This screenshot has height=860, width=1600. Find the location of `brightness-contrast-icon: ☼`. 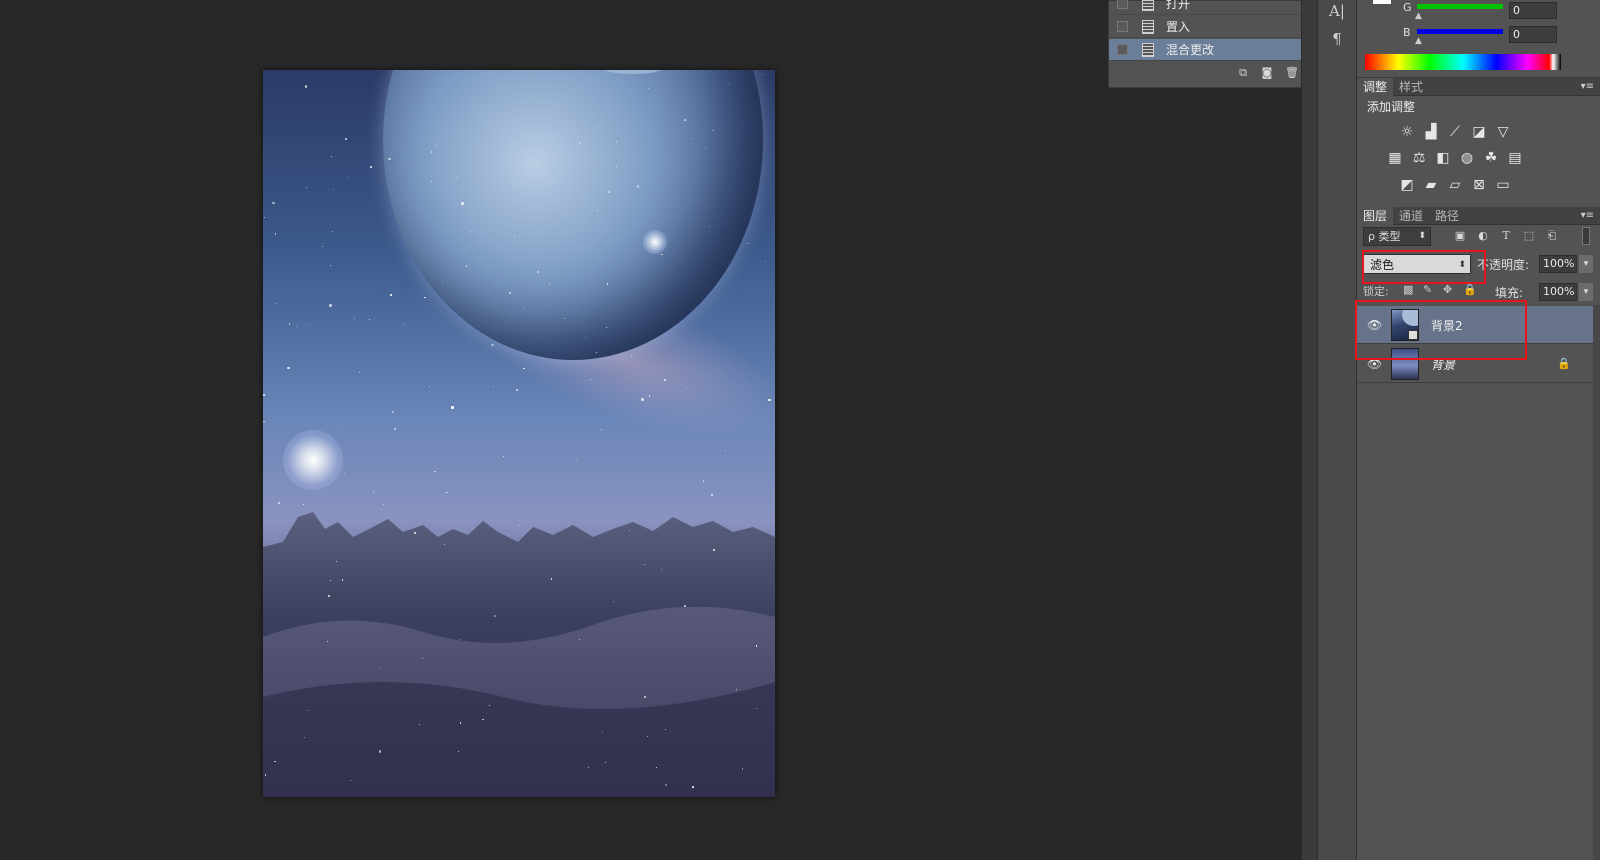

brightness-contrast-icon: ☼ is located at coordinates (1407, 132).